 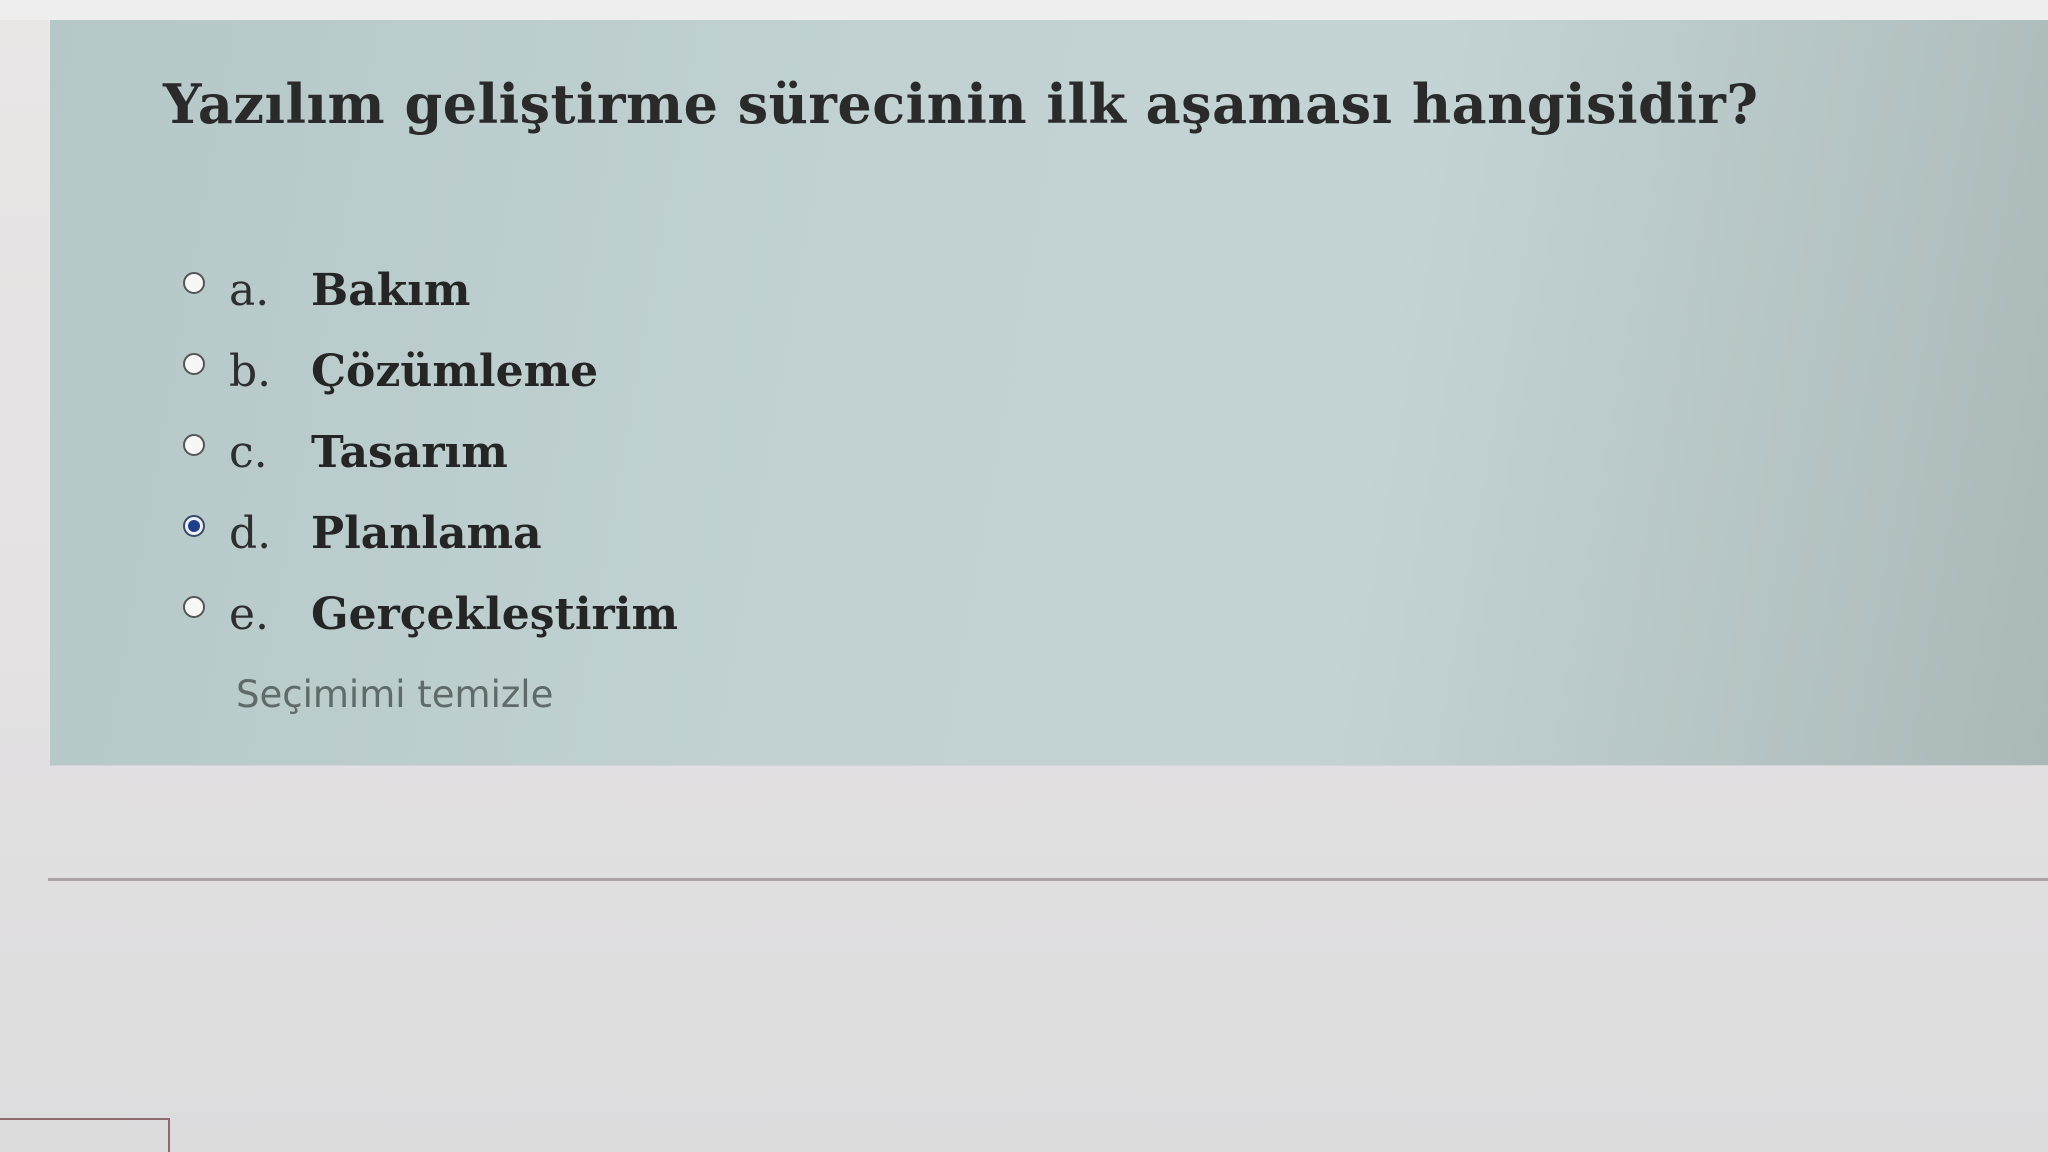 I want to click on answer-option-c: c. Tasarım, so click(x=429, y=452).